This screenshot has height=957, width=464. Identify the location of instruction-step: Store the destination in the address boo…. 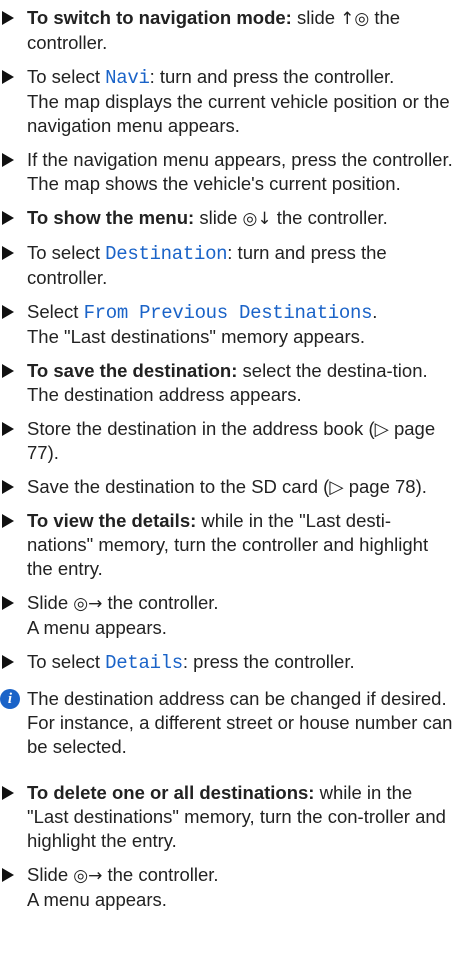
(227, 441).